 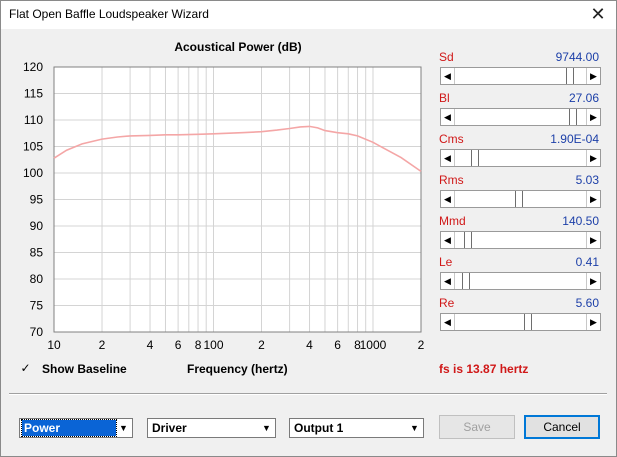 I want to click on y-tick-label: 80, so click(x=37, y=279).